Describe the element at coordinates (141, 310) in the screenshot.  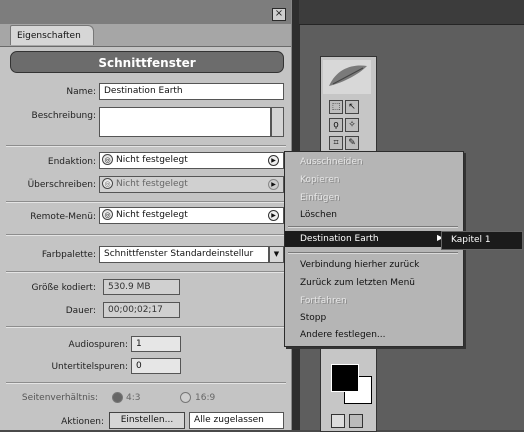
I see `duration-value: 00;00;02;17` at that location.